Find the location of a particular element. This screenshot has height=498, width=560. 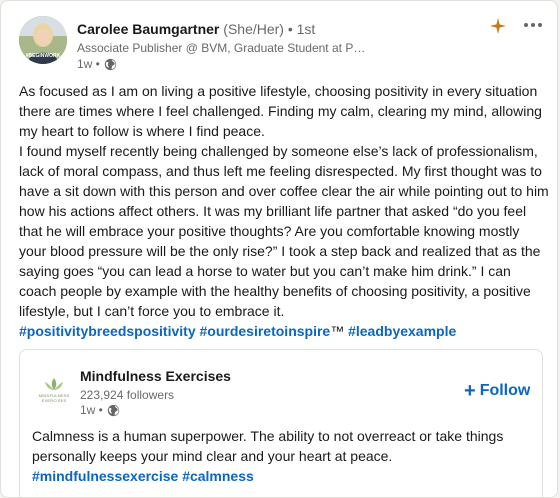

post-timestamp: 1w • is located at coordinates (97, 64).